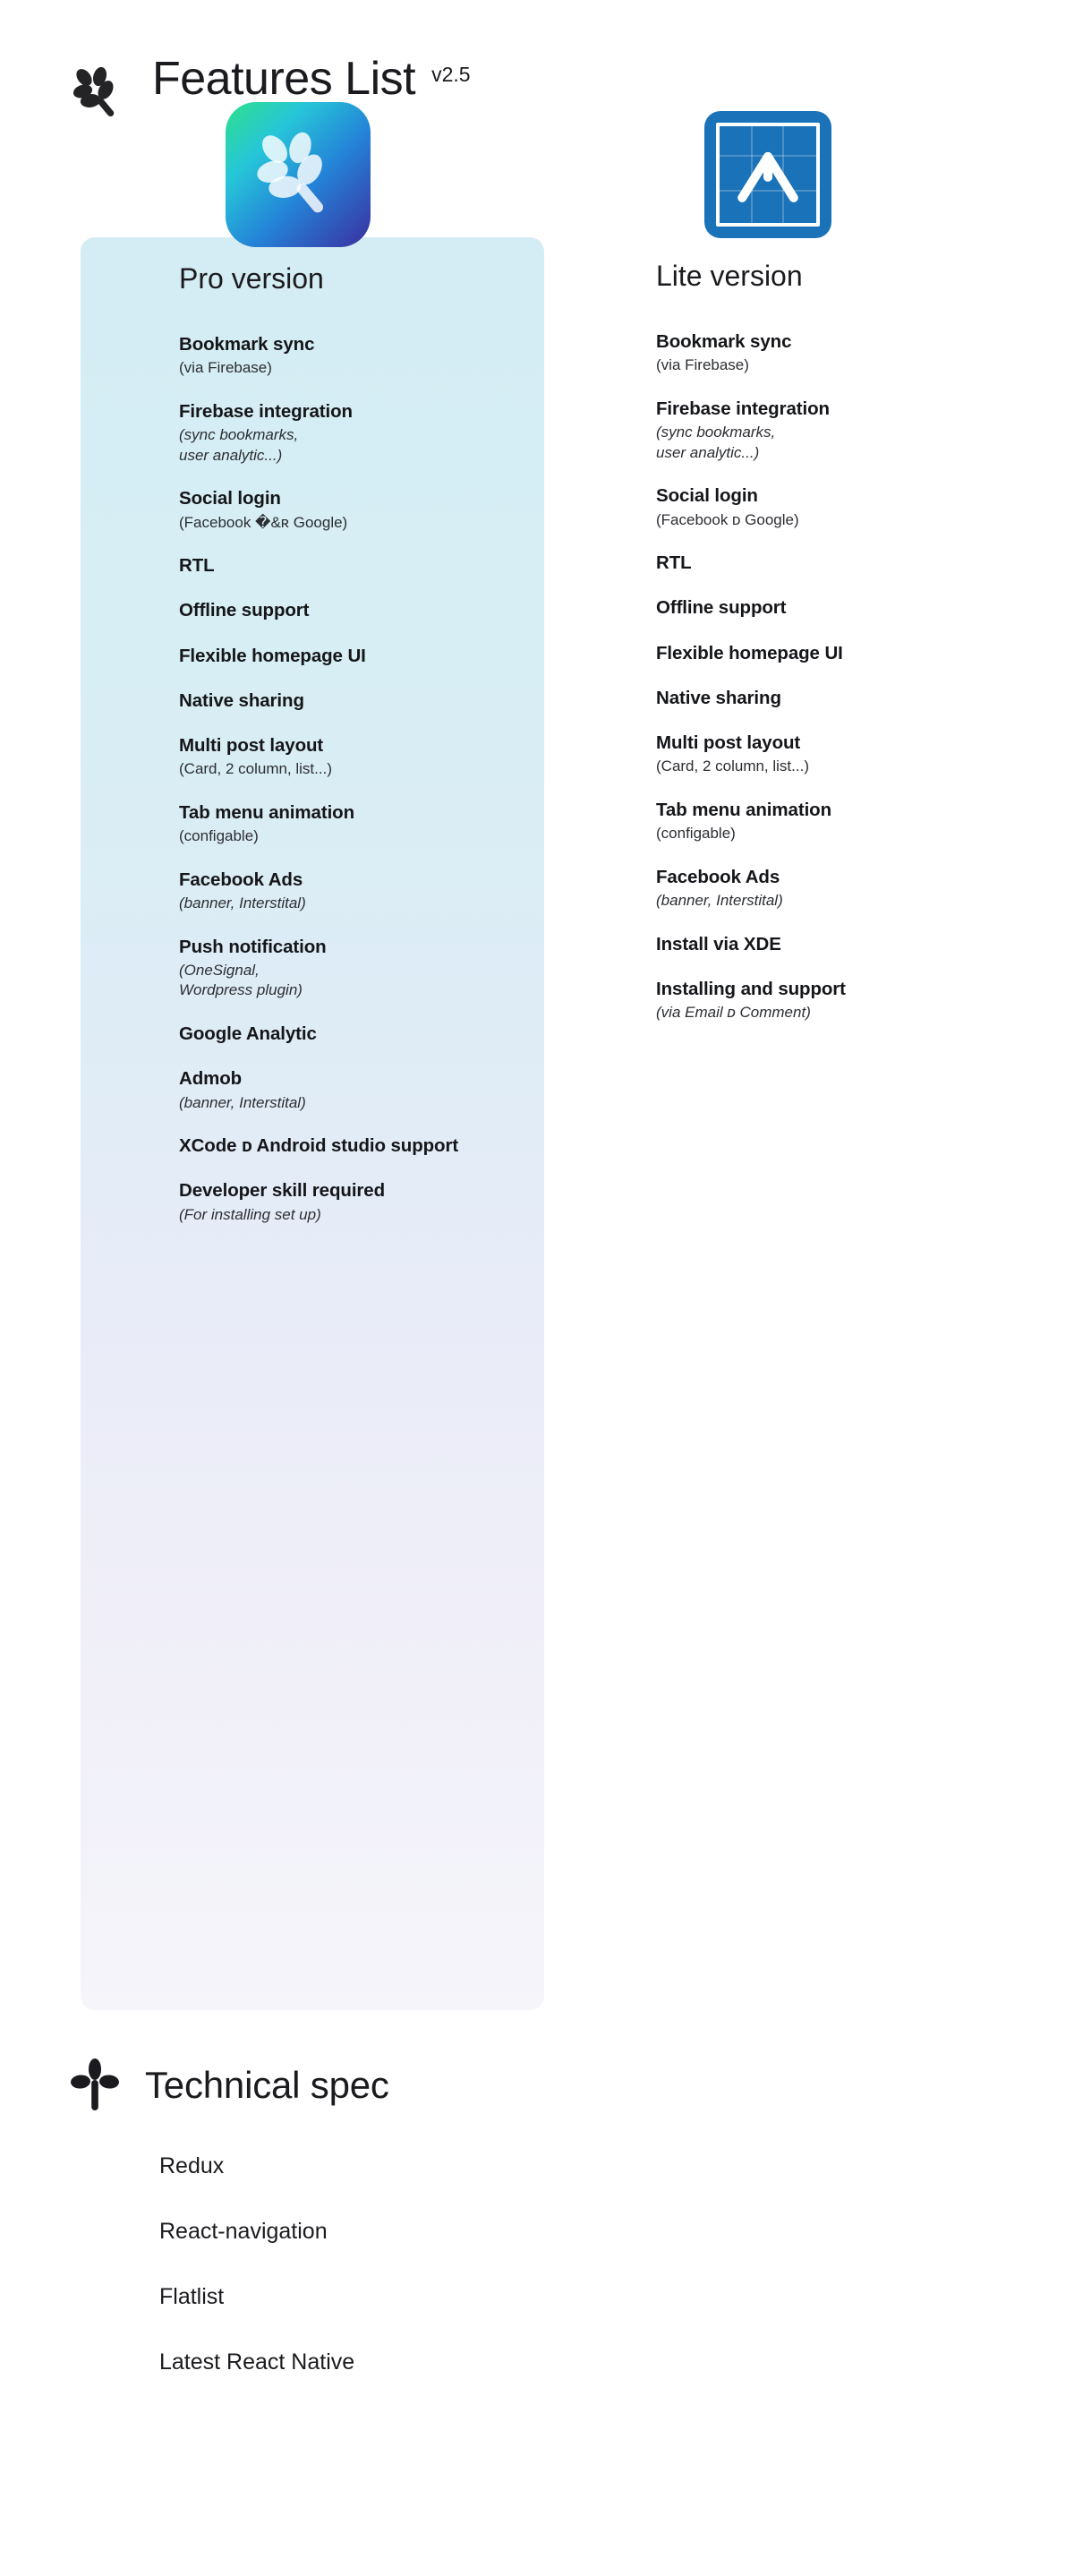  Describe the element at coordinates (253, 946) in the screenshot. I see `pro-feature-name: Push notification` at that location.